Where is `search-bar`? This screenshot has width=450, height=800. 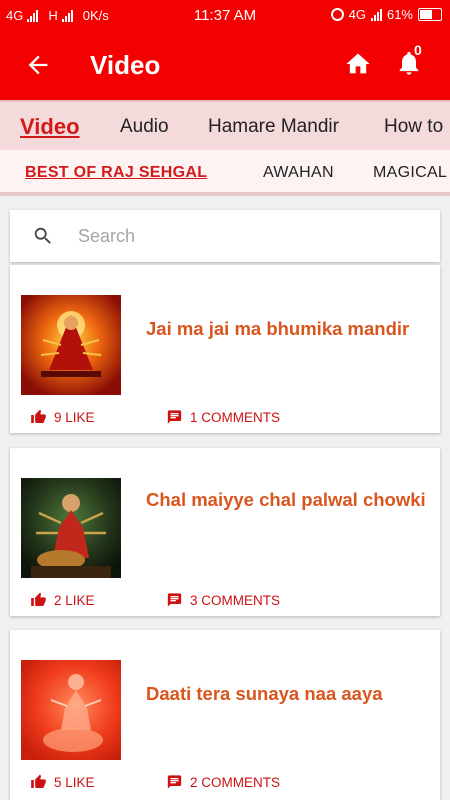 search-bar is located at coordinates (225, 236).